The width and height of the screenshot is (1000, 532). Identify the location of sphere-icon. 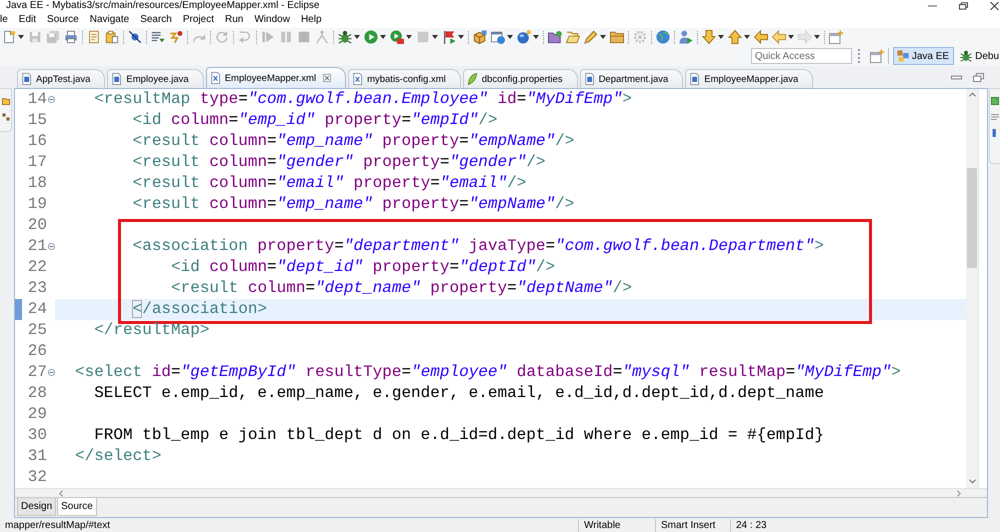
(524, 37).